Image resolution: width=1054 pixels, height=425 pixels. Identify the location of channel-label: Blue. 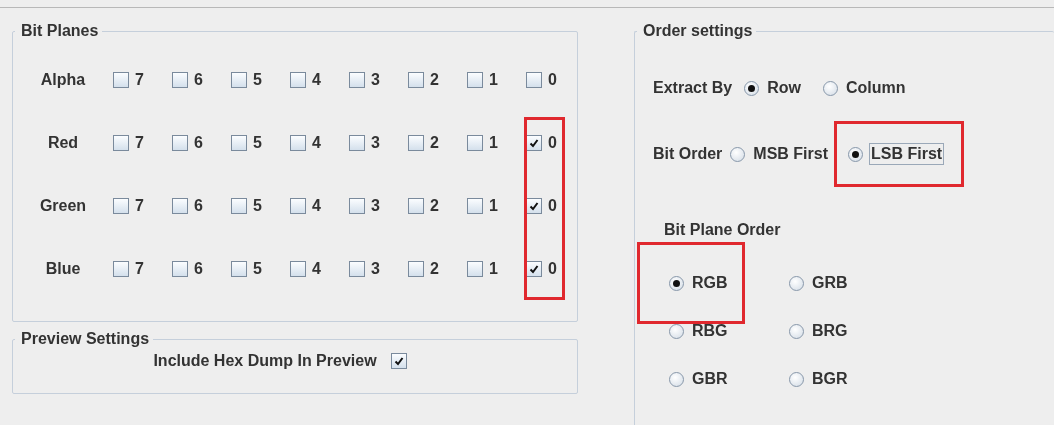
(63, 268).